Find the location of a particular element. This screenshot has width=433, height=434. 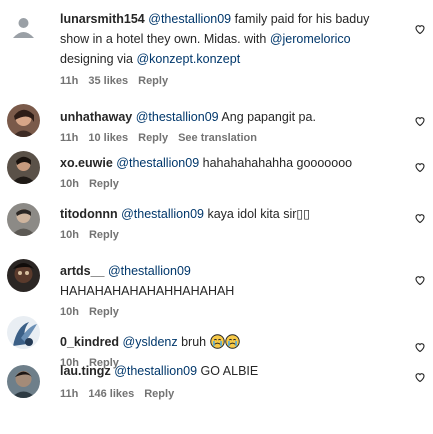

likes-count: 146 likes is located at coordinates (111, 394).